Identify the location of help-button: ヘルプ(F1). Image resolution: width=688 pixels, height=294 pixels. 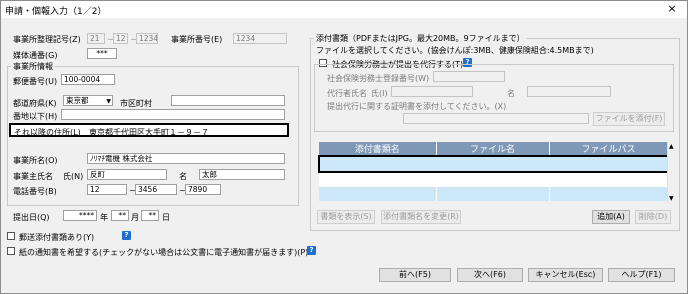
(641, 275).